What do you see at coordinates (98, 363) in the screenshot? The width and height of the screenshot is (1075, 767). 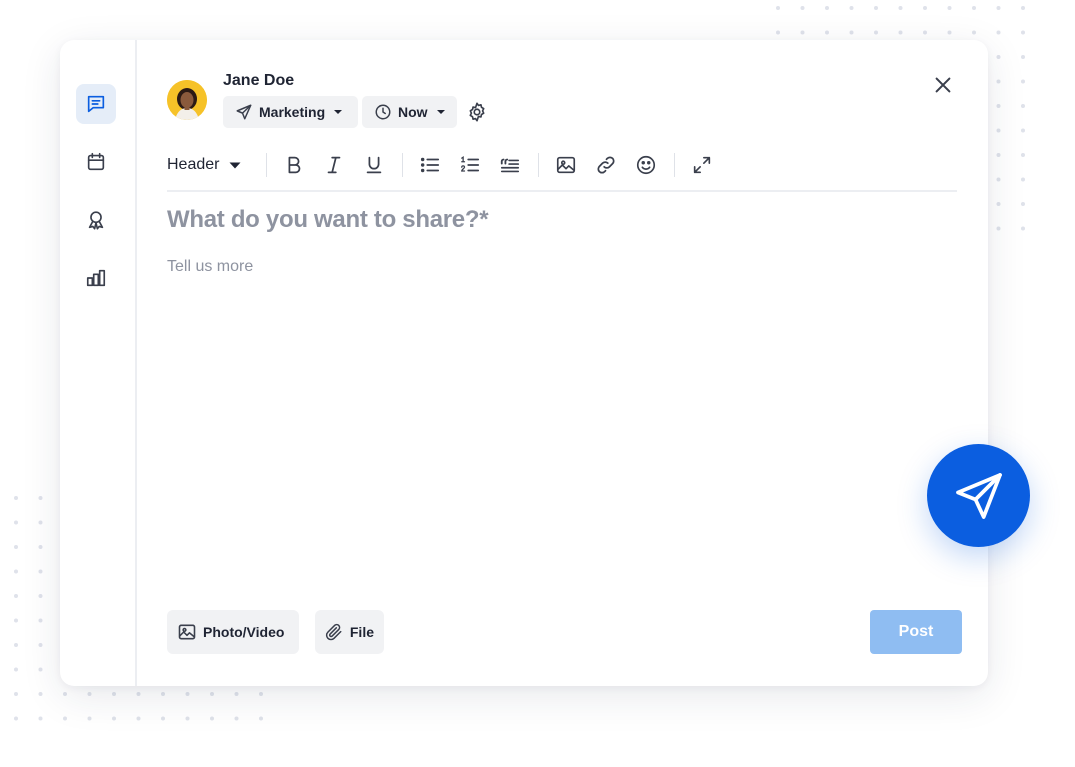 I see `sidebar-rail` at bounding box center [98, 363].